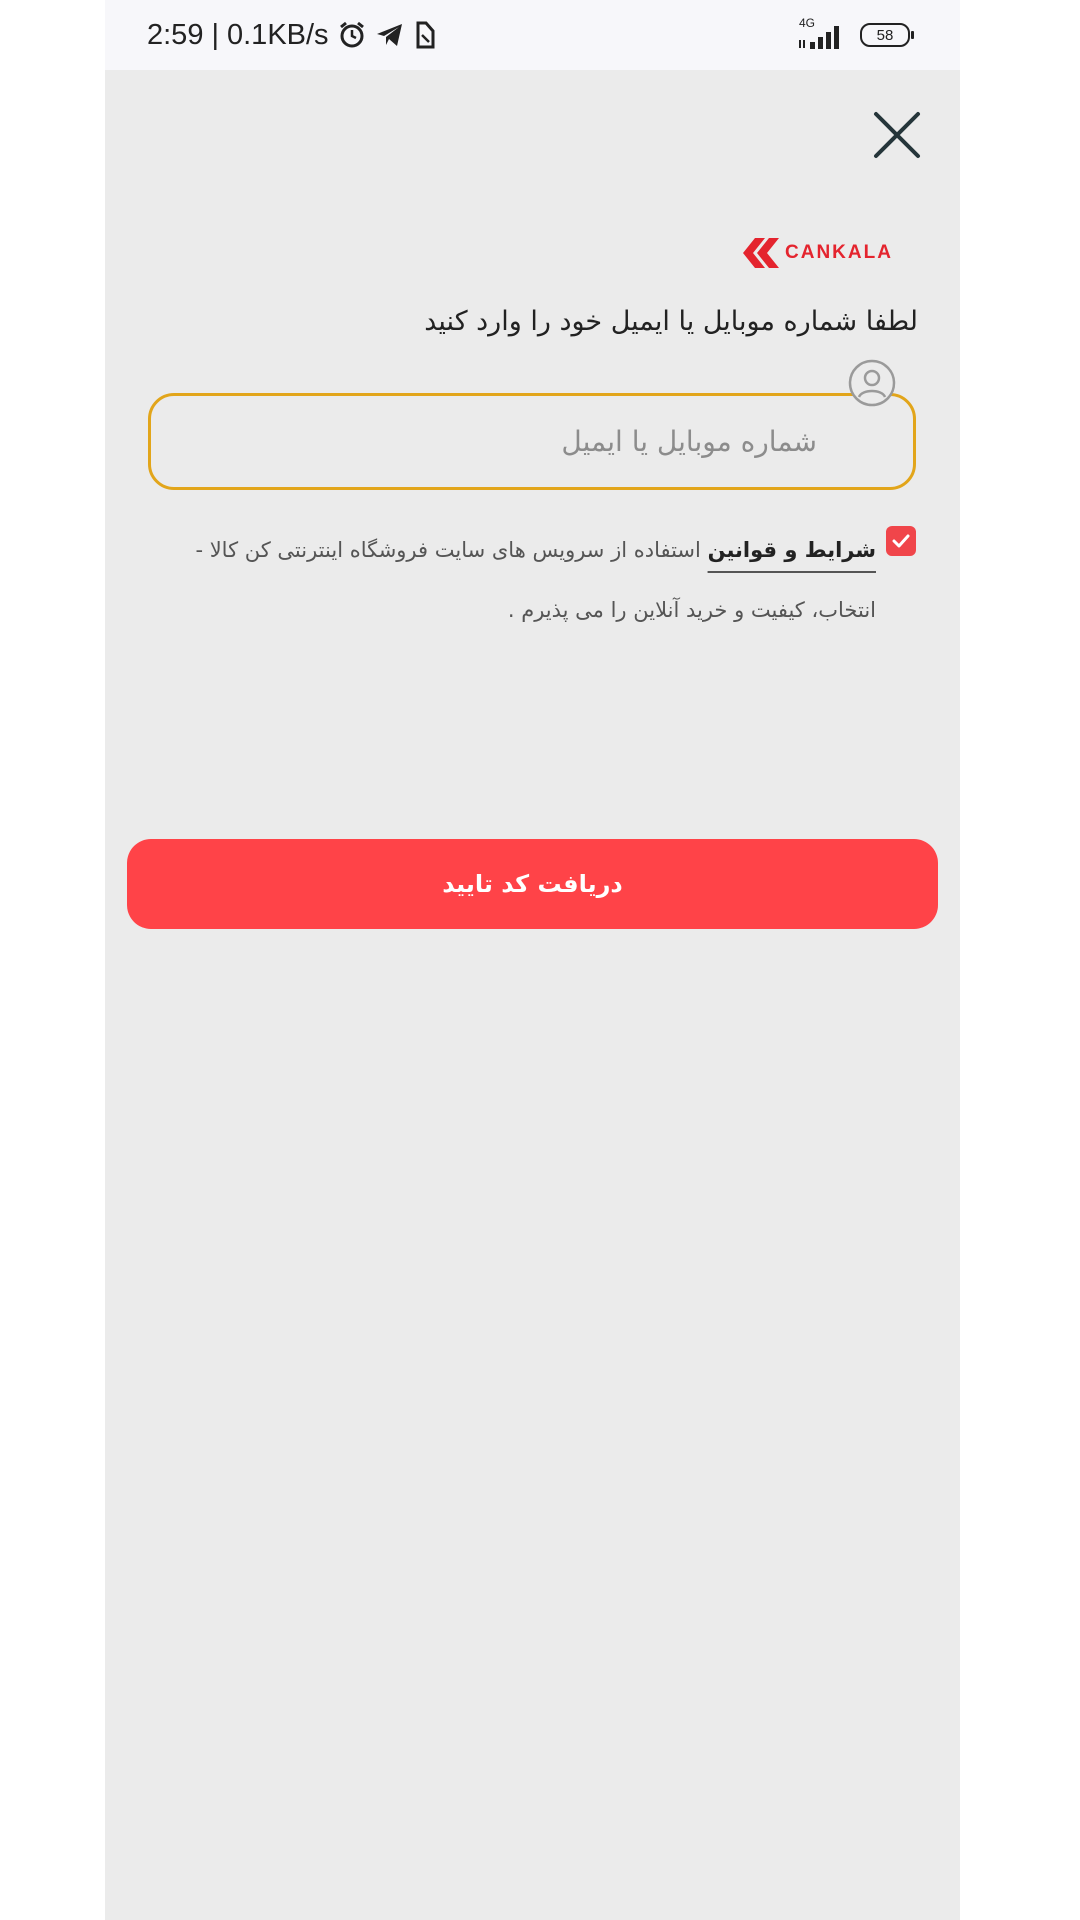  I want to click on login-field-container, so click(532, 441).